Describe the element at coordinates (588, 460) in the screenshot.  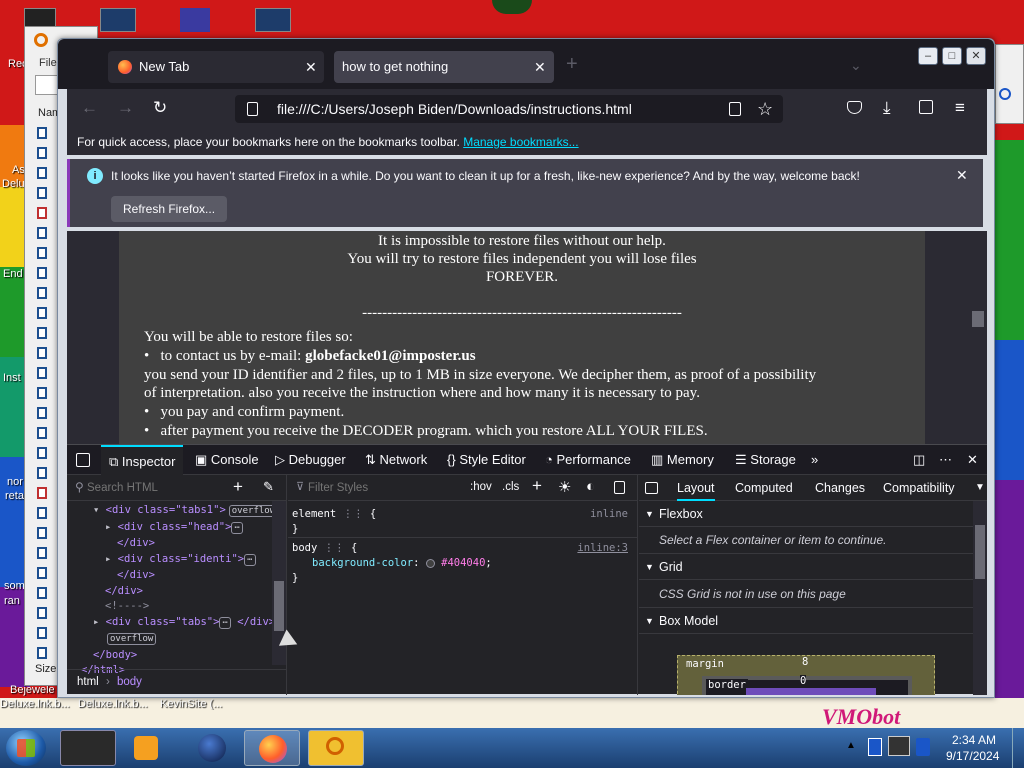
I see `tab-performance: ◔ Performance` at that location.